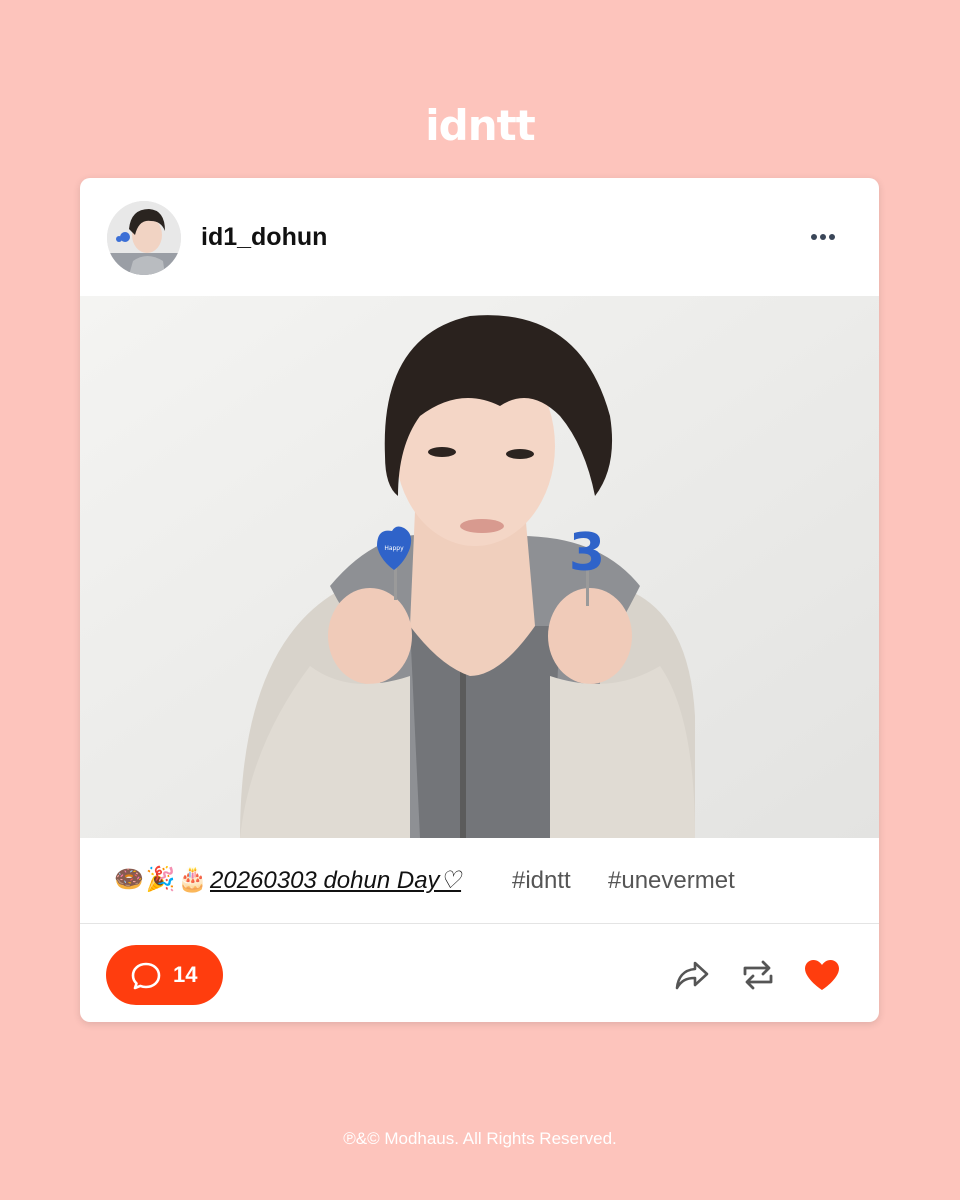 Image resolution: width=960 pixels, height=1200 pixels. I want to click on repost-button, so click(758, 975).